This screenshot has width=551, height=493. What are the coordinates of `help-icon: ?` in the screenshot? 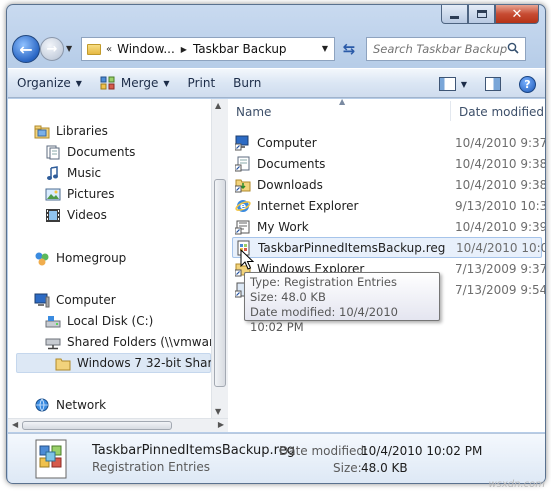 It's located at (527, 84).